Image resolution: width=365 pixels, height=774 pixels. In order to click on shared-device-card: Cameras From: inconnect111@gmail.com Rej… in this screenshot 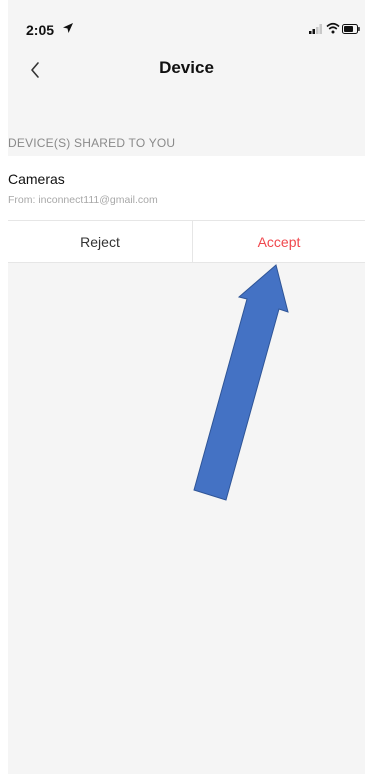, I will do `click(186, 209)`.